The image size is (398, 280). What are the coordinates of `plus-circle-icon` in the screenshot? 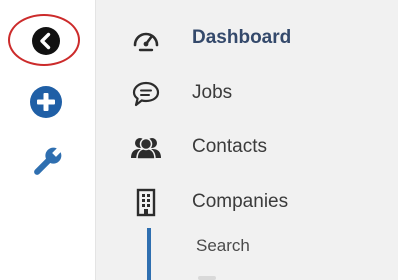 It's located at (46, 102).